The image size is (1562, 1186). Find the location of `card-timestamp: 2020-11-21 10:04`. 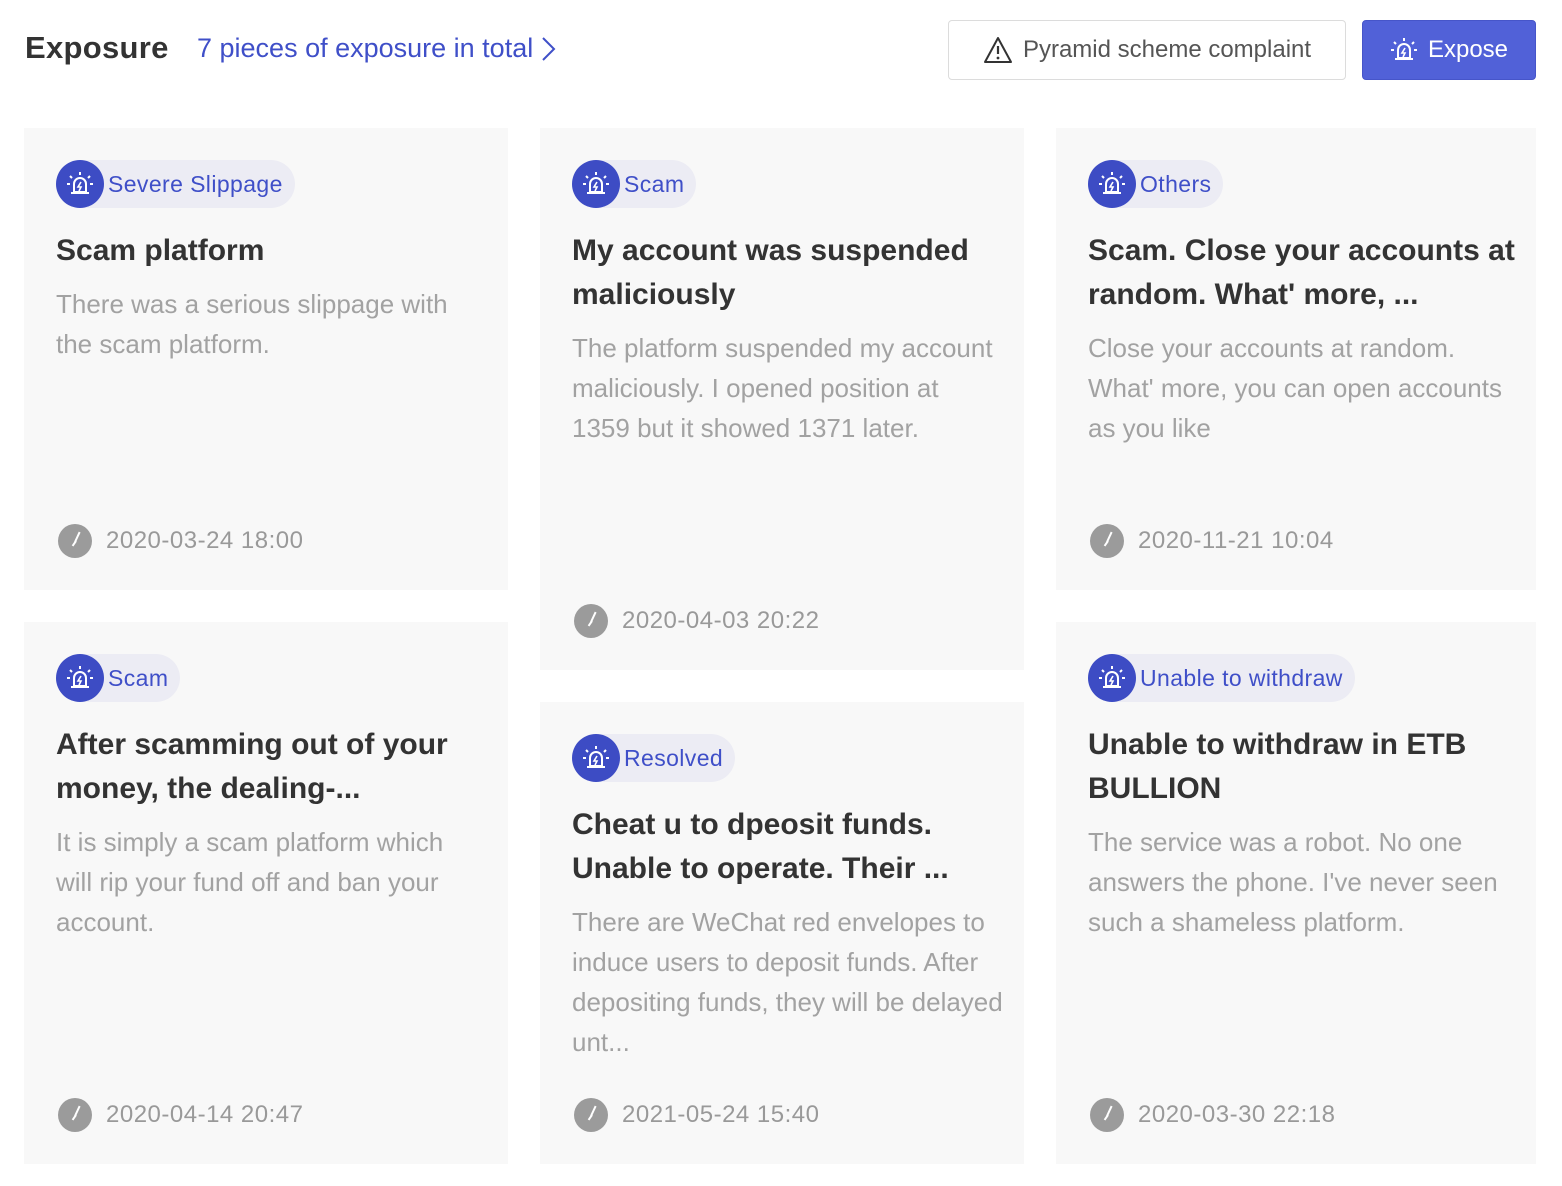

card-timestamp: 2020-11-21 10:04 is located at coordinates (1212, 541).